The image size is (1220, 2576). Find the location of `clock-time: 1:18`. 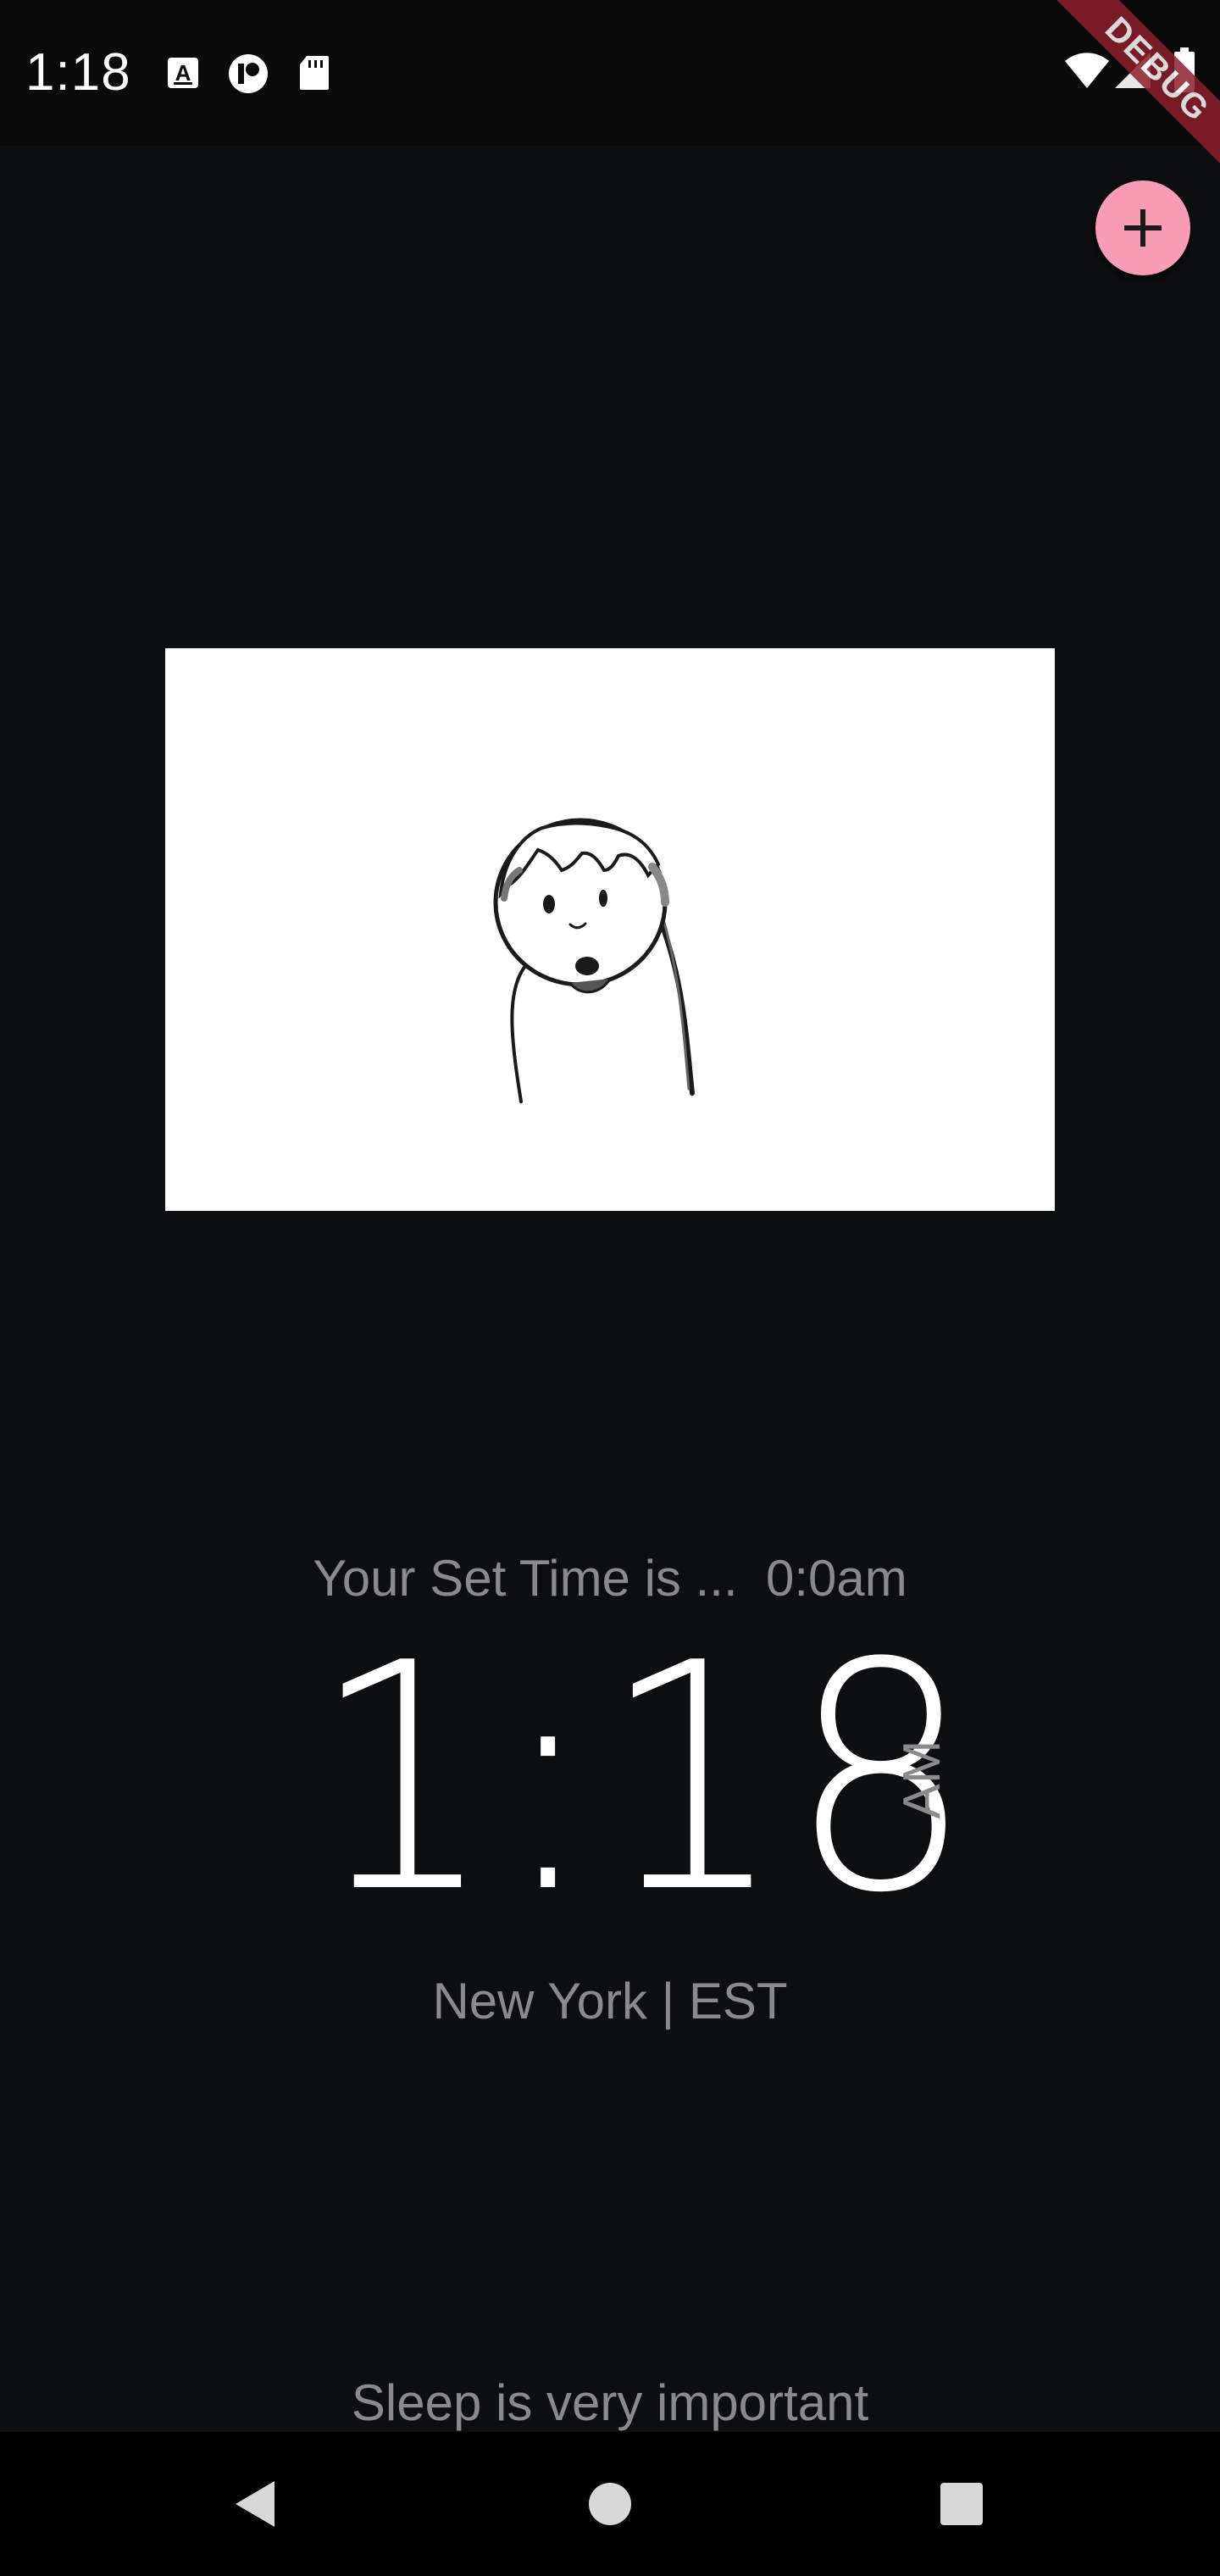

clock-time: 1:18 is located at coordinates (644, 1779).